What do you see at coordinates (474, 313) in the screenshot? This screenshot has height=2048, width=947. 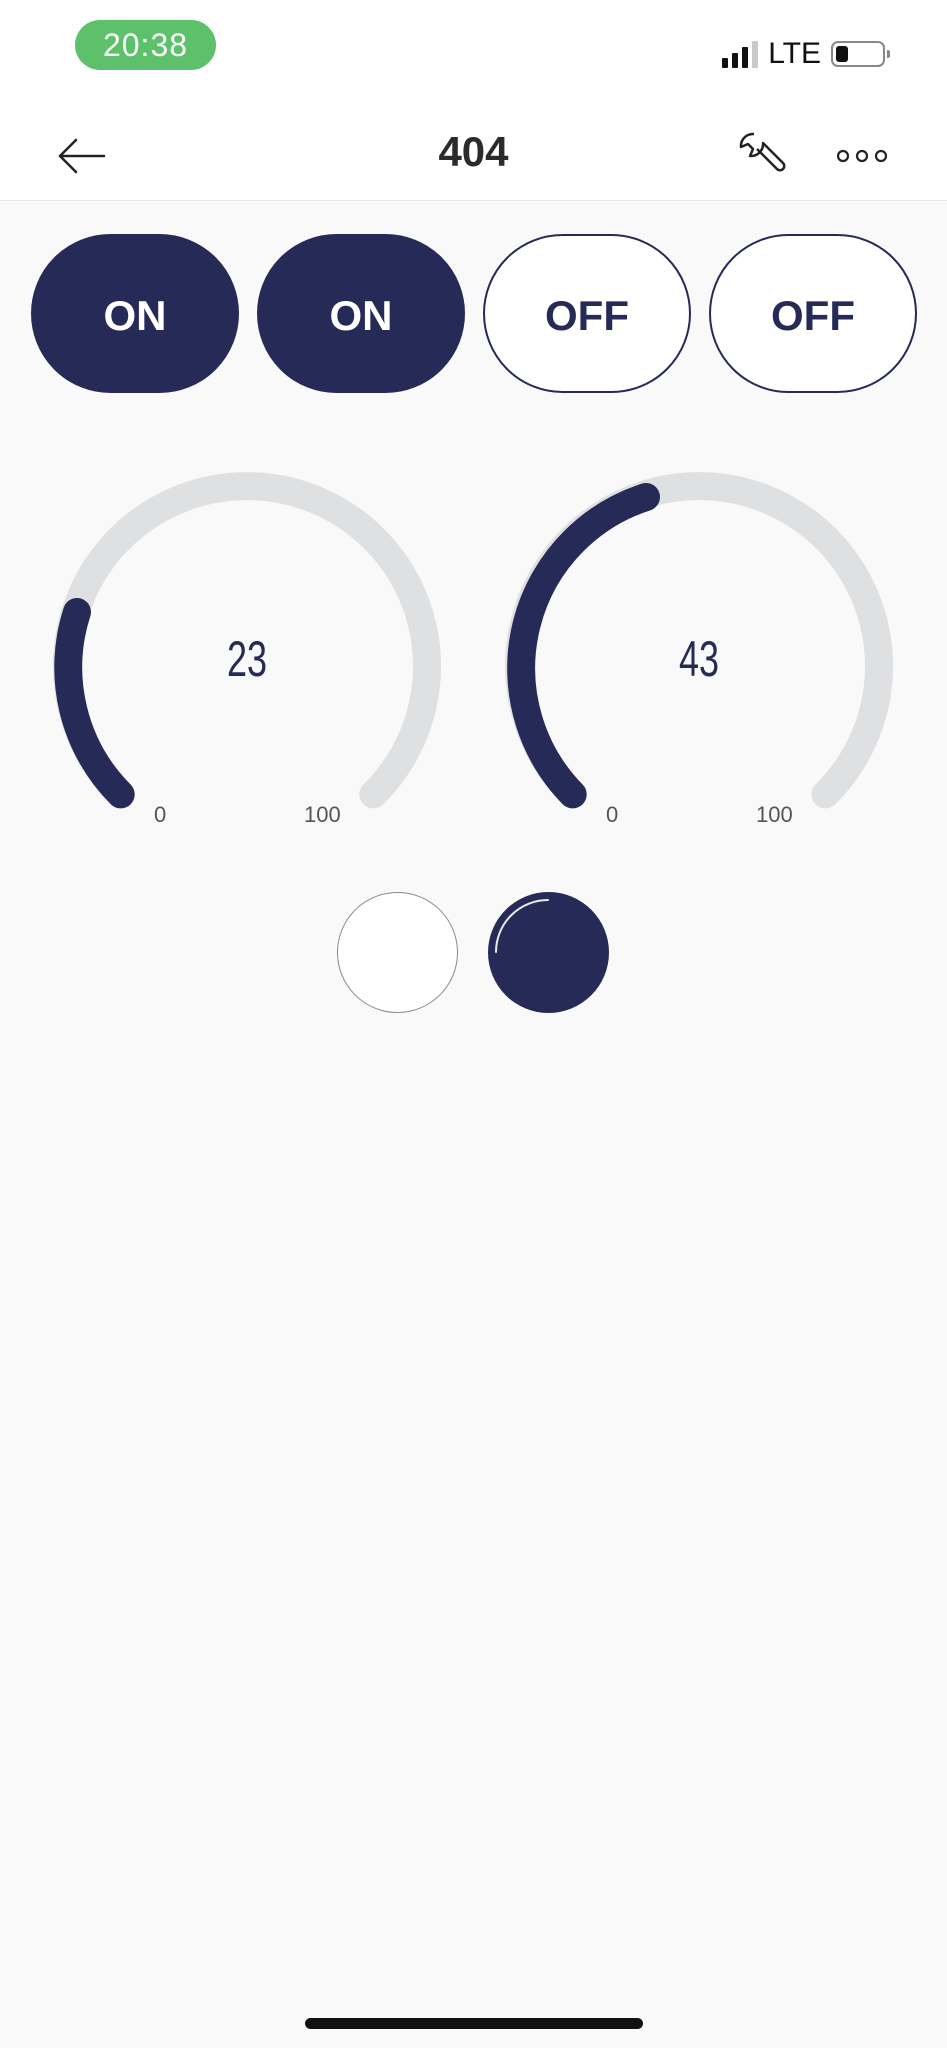 I see `switch-row: ON ON OFF OFF` at bounding box center [474, 313].